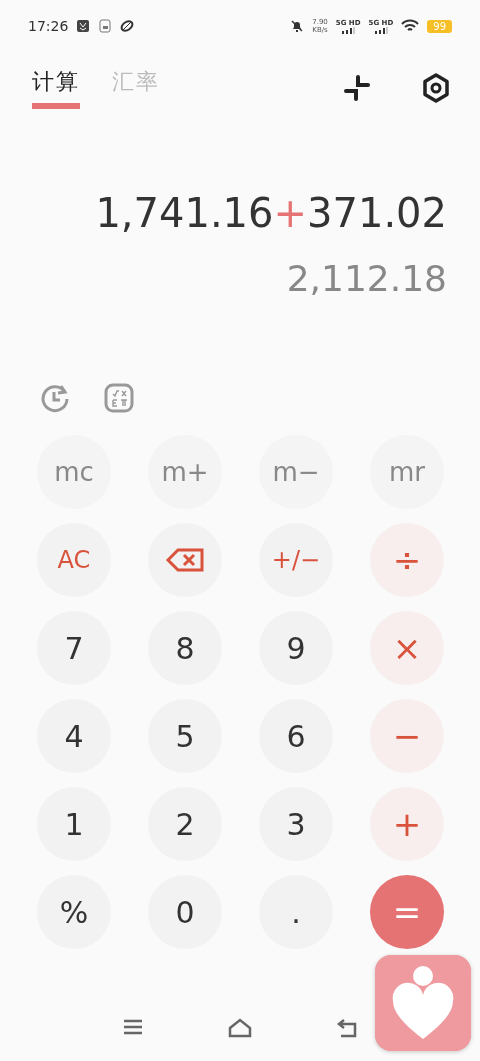 The image size is (480, 1061). What do you see at coordinates (56, 88) in the screenshot?
I see `tab: 计算` at bounding box center [56, 88].